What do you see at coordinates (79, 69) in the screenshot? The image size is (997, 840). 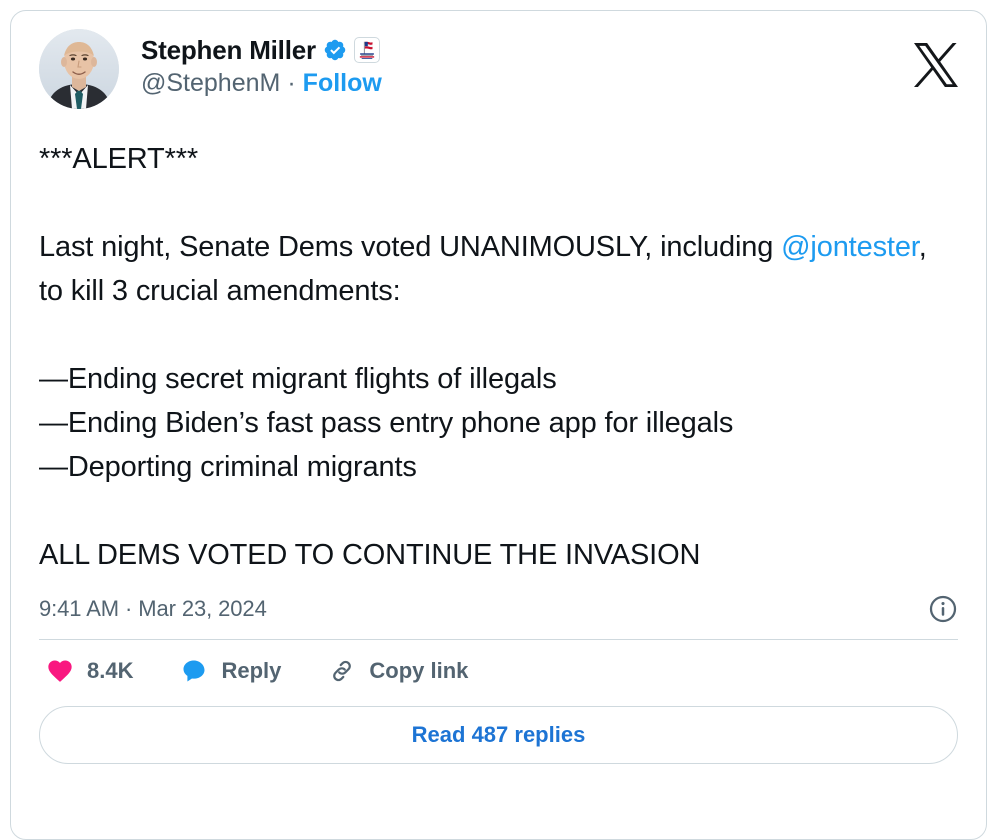 I see `avatar` at bounding box center [79, 69].